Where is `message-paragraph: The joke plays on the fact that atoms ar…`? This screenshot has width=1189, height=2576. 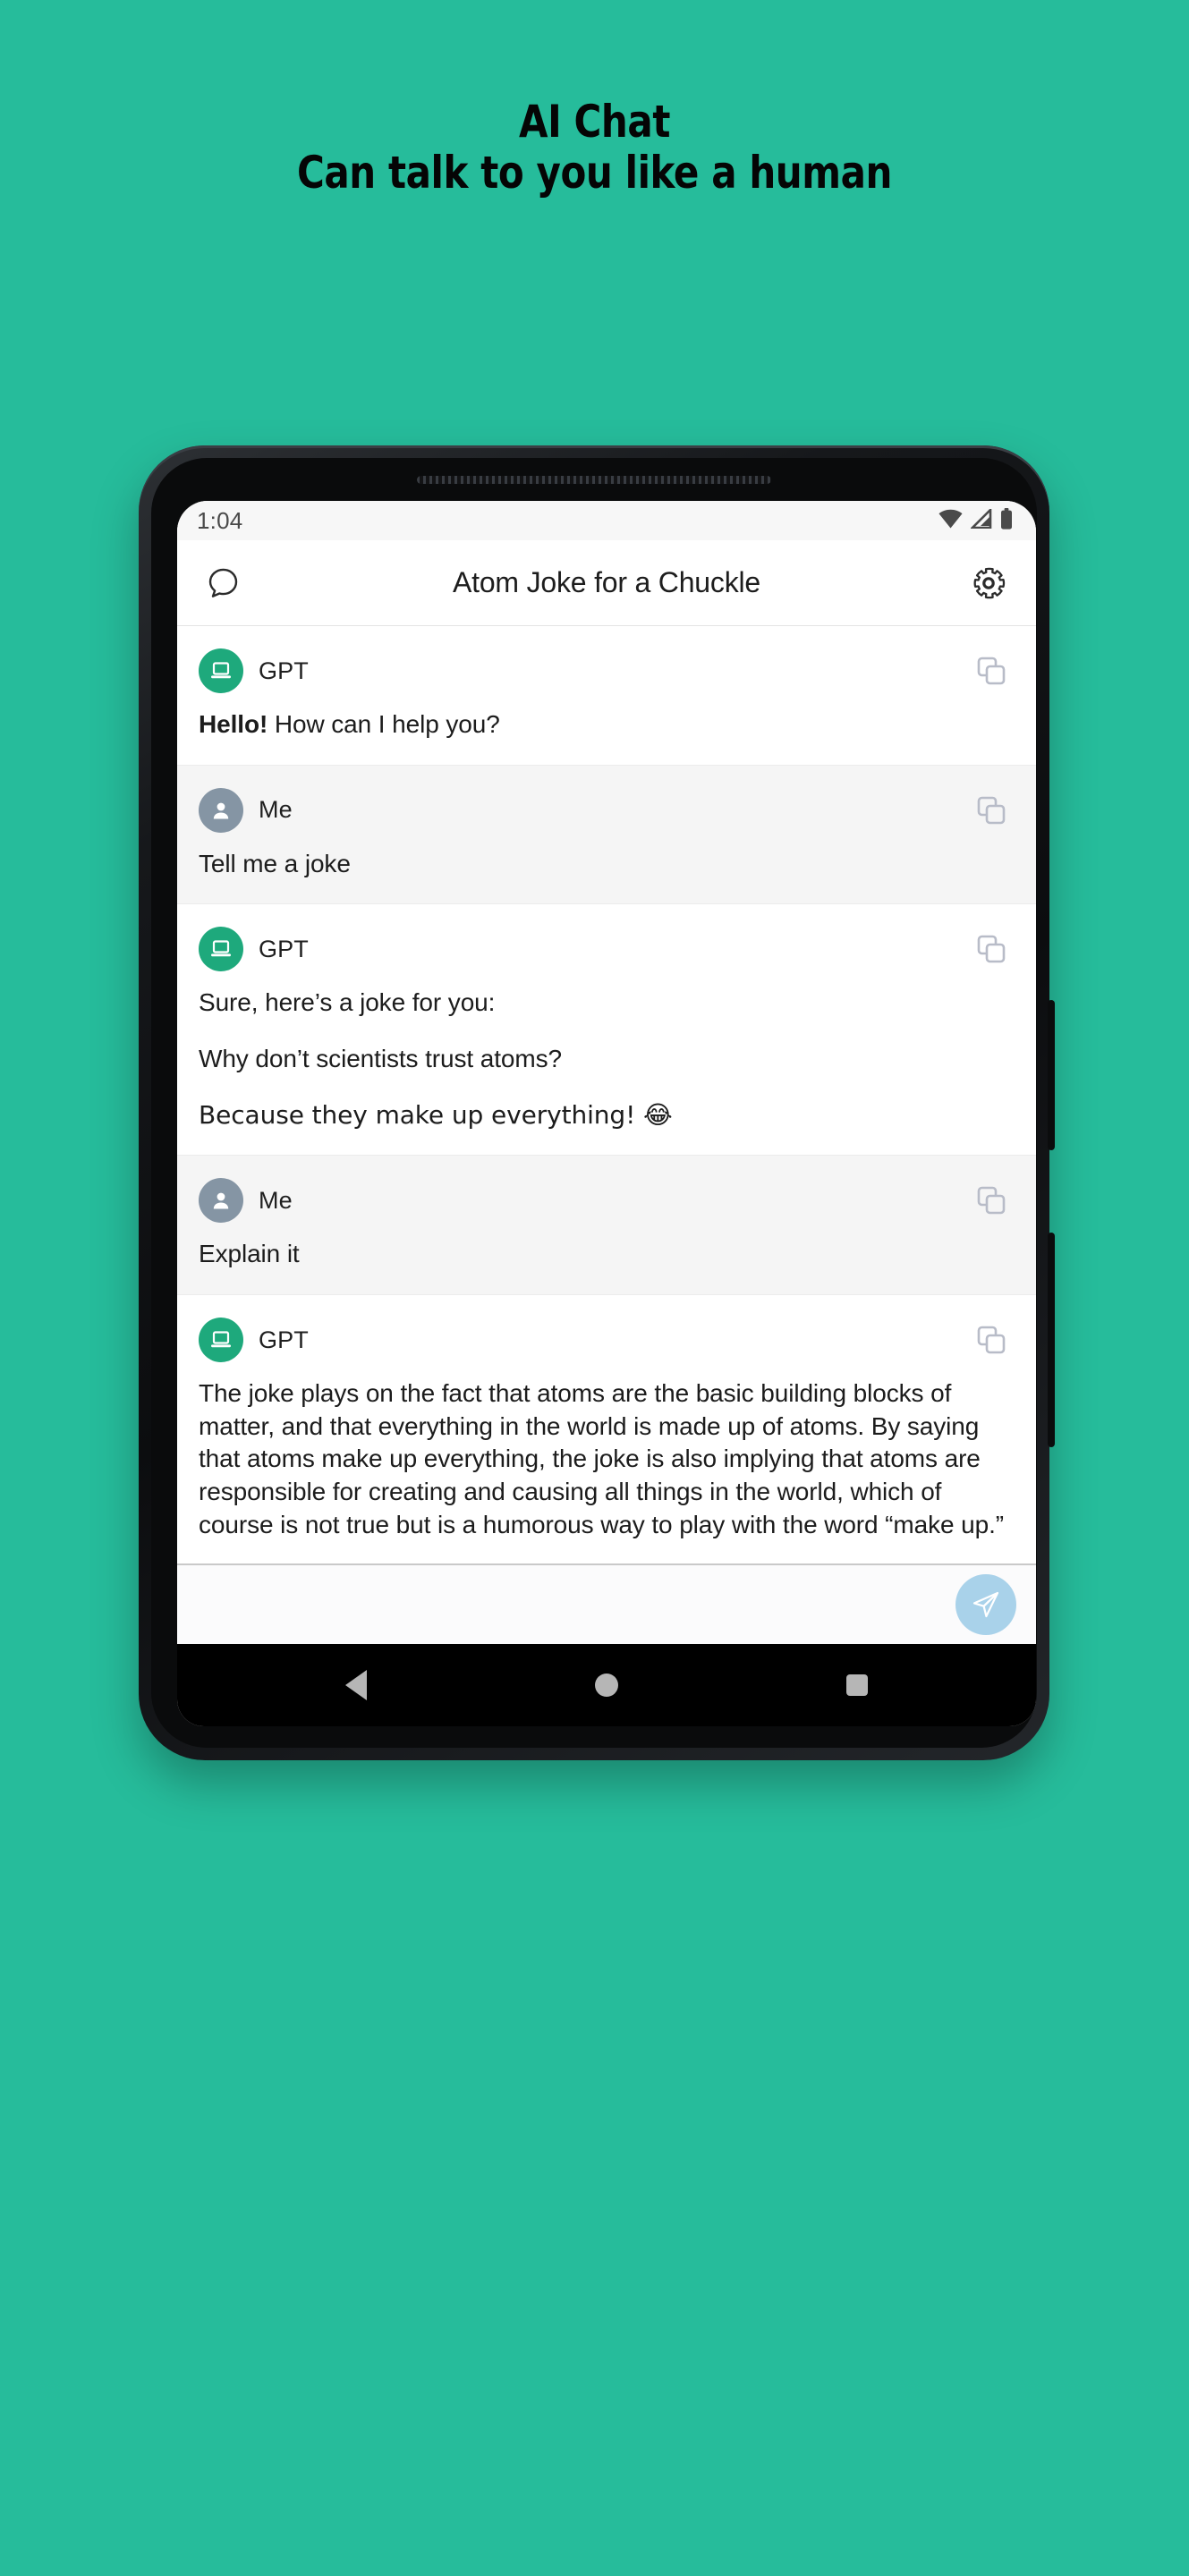 message-paragraph: The joke plays on the fact that atoms ar… is located at coordinates (602, 1458).